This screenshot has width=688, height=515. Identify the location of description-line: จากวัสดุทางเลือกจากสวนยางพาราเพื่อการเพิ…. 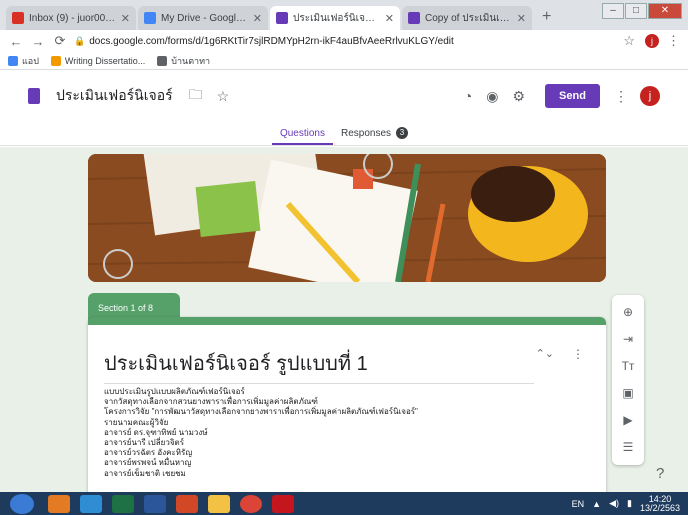
(211, 402).